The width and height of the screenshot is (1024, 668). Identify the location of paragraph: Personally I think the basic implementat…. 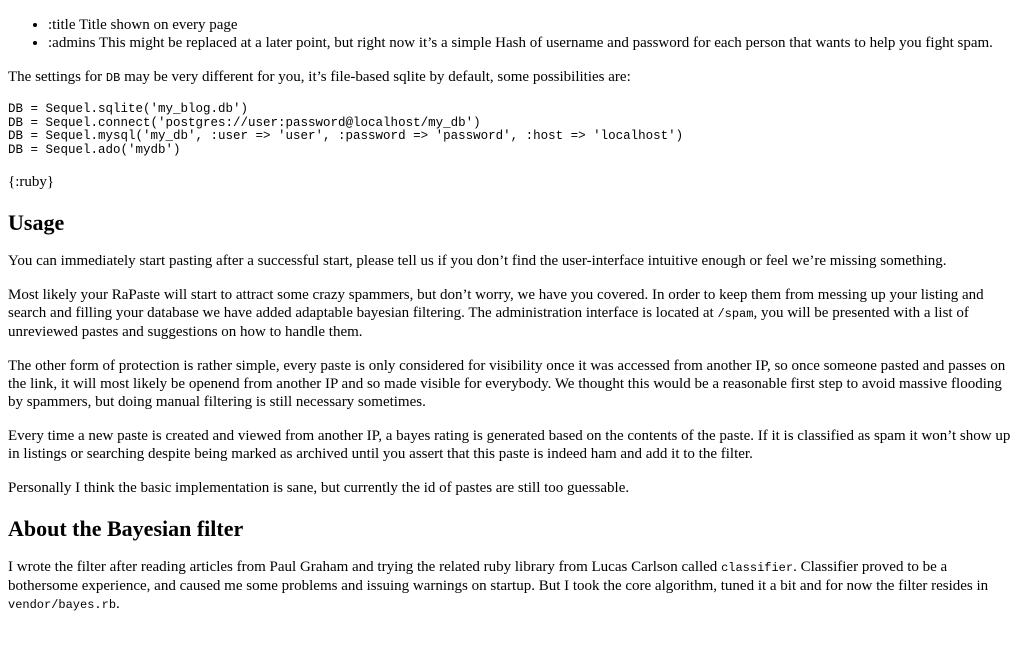
(319, 488).